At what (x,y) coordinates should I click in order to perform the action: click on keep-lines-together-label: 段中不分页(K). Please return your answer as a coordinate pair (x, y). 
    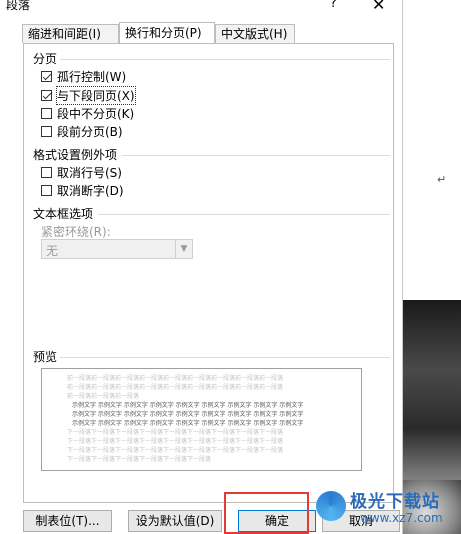
    Looking at the image, I should click on (96, 113).